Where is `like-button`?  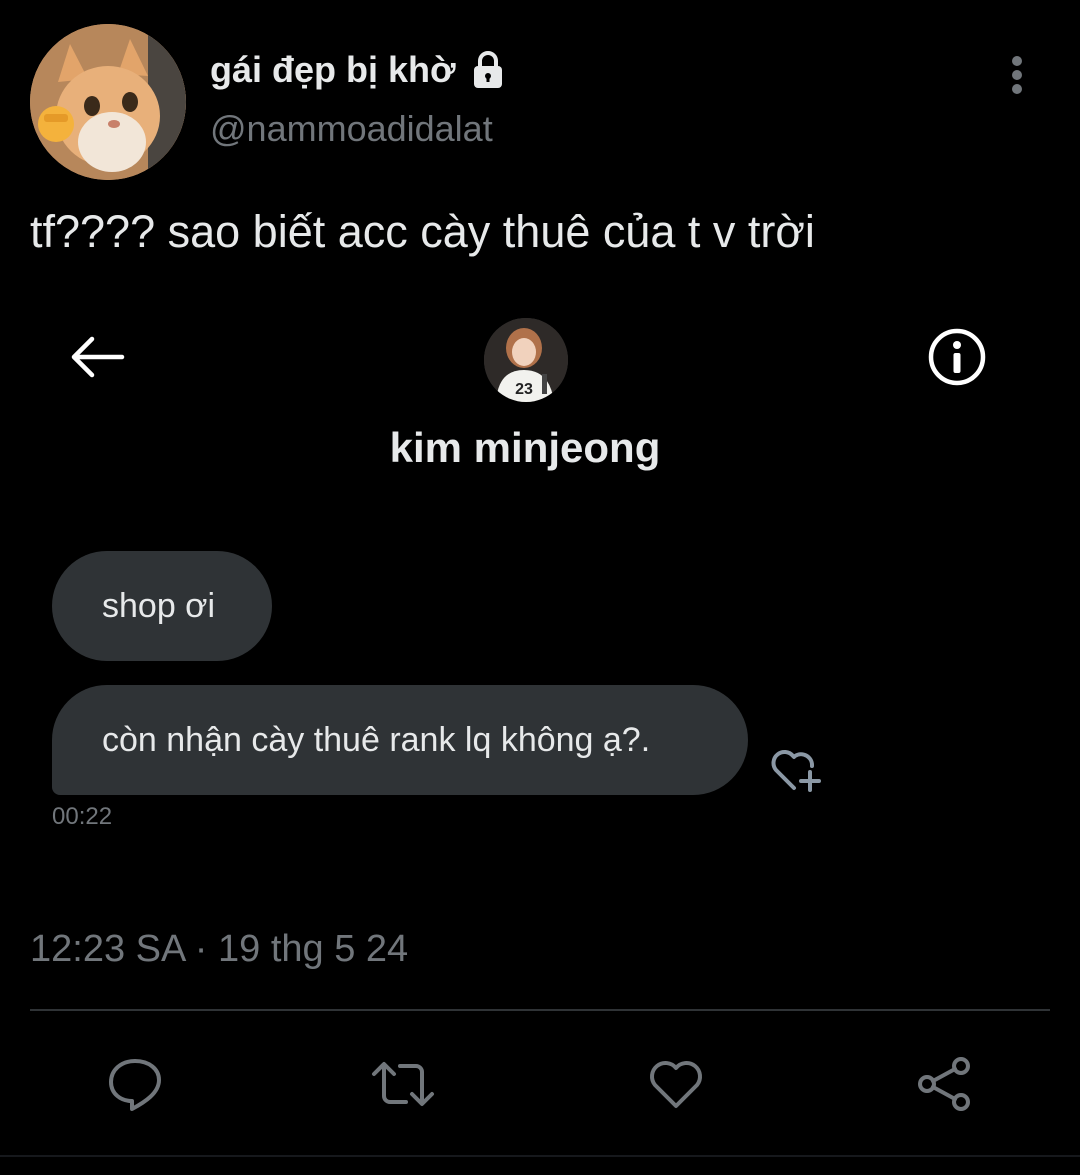 like-button is located at coordinates (676, 1084).